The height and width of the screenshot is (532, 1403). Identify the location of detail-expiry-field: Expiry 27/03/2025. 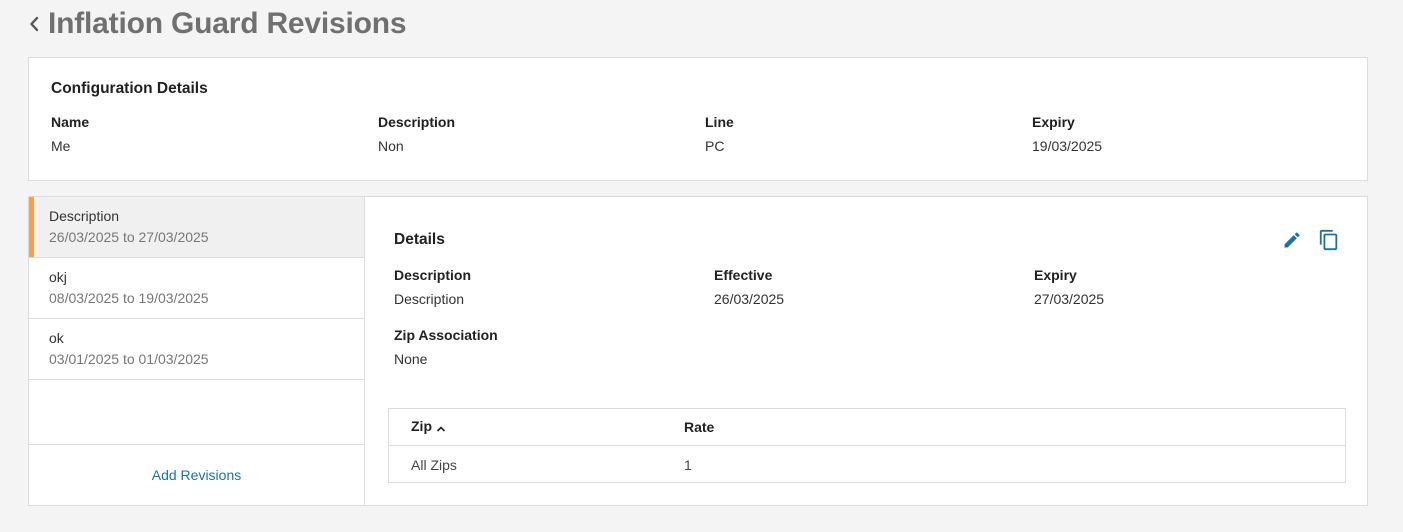
(1069, 287).